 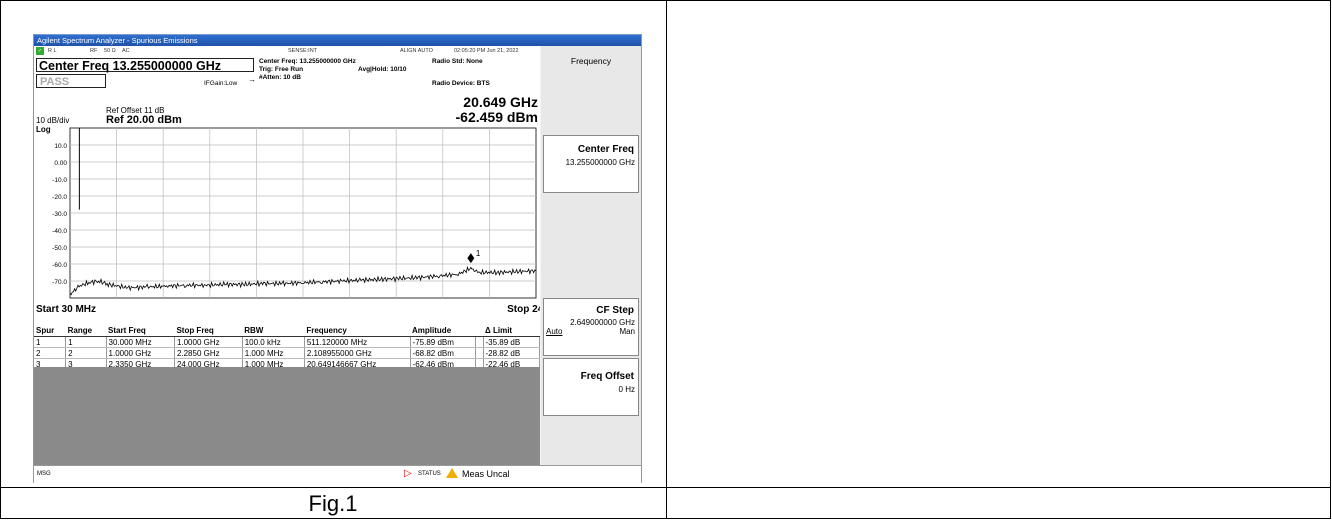 I want to click on marker-label: 1, so click(x=478, y=253).